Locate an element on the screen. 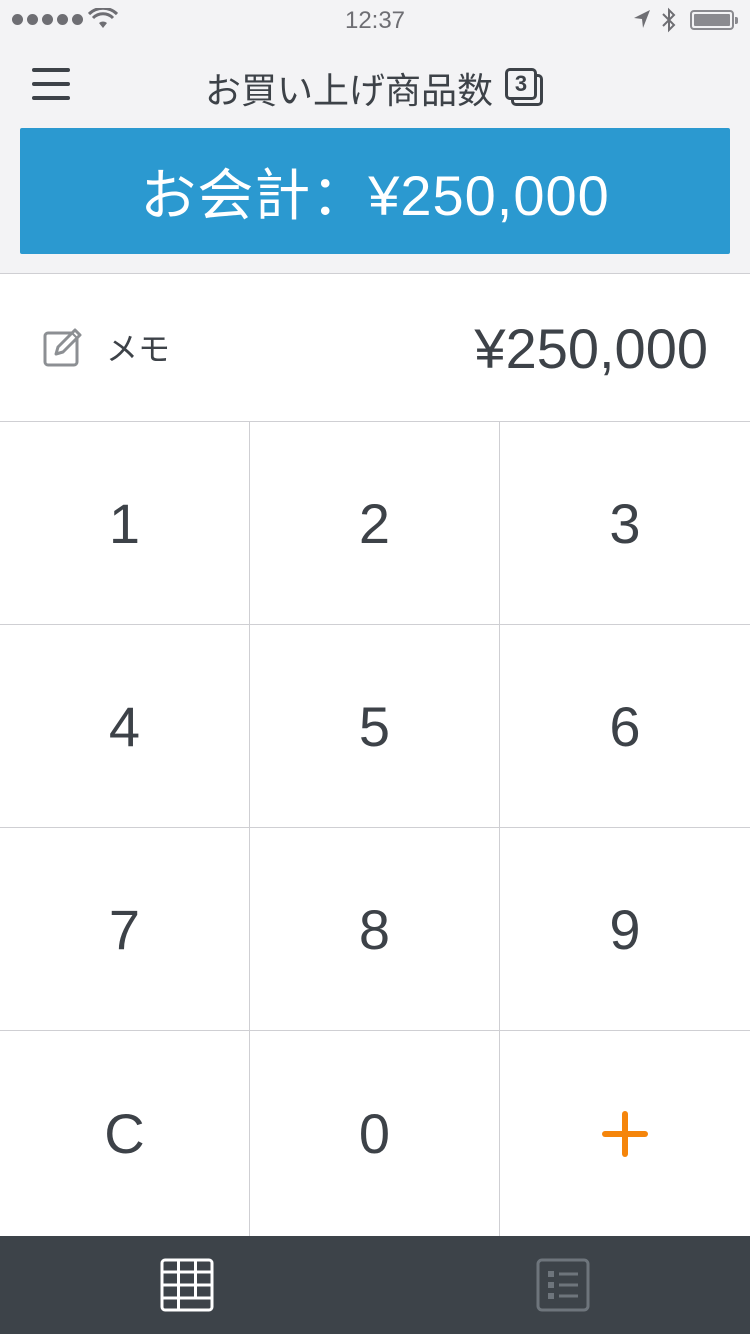  add-button is located at coordinates (625, 1133).